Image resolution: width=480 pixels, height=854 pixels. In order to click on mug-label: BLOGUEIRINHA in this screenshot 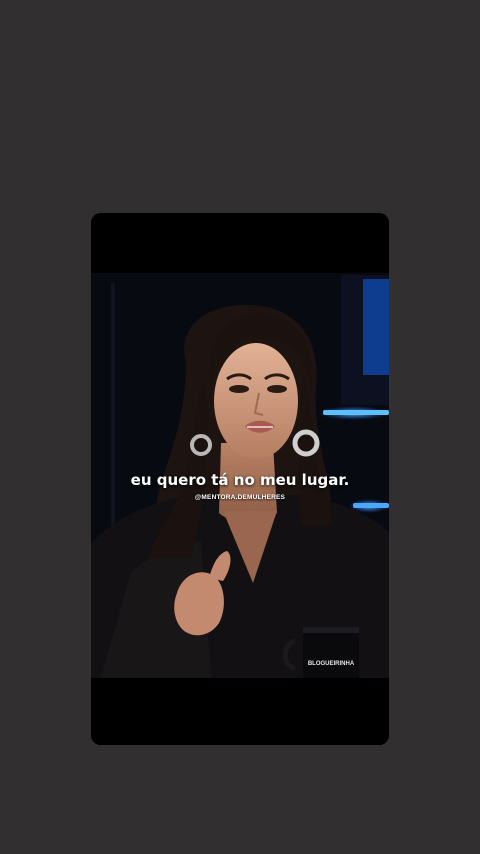, I will do `click(331, 664)`.